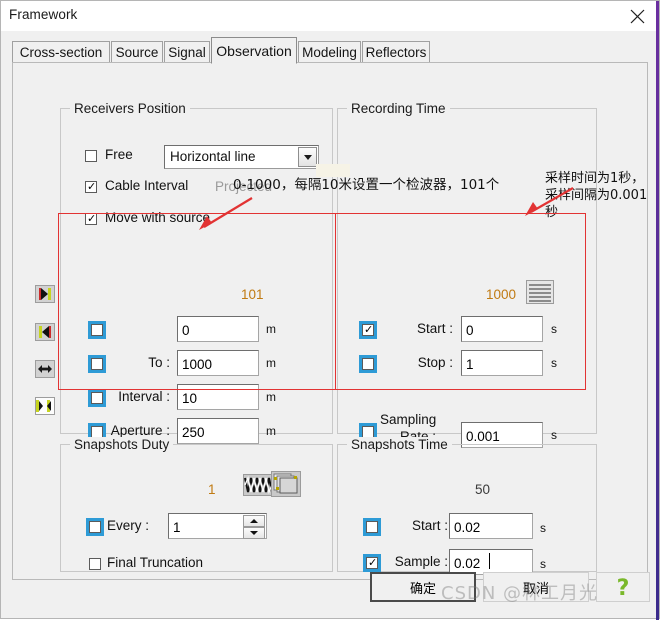 Image resolution: width=660 pixels, height=620 pixels. I want to click on cable-interval-label: Cable Interval, so click(147, 185).